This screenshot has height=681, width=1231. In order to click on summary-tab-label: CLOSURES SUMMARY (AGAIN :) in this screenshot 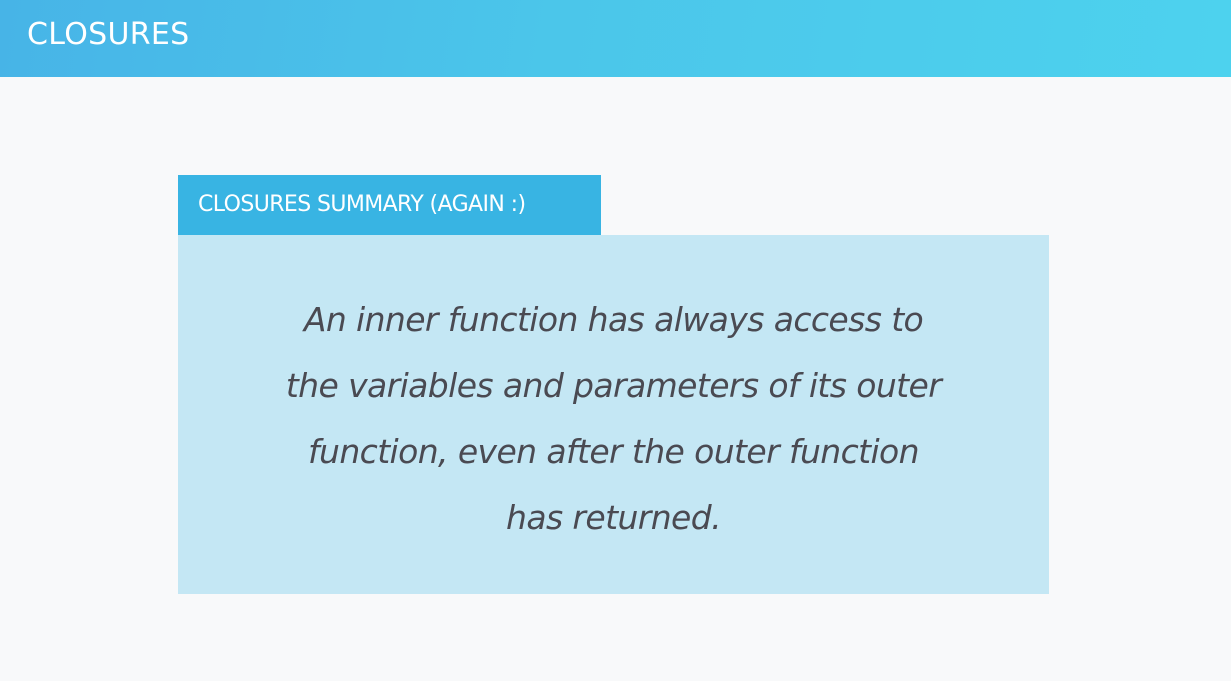, I will do `click(362, 204)`.